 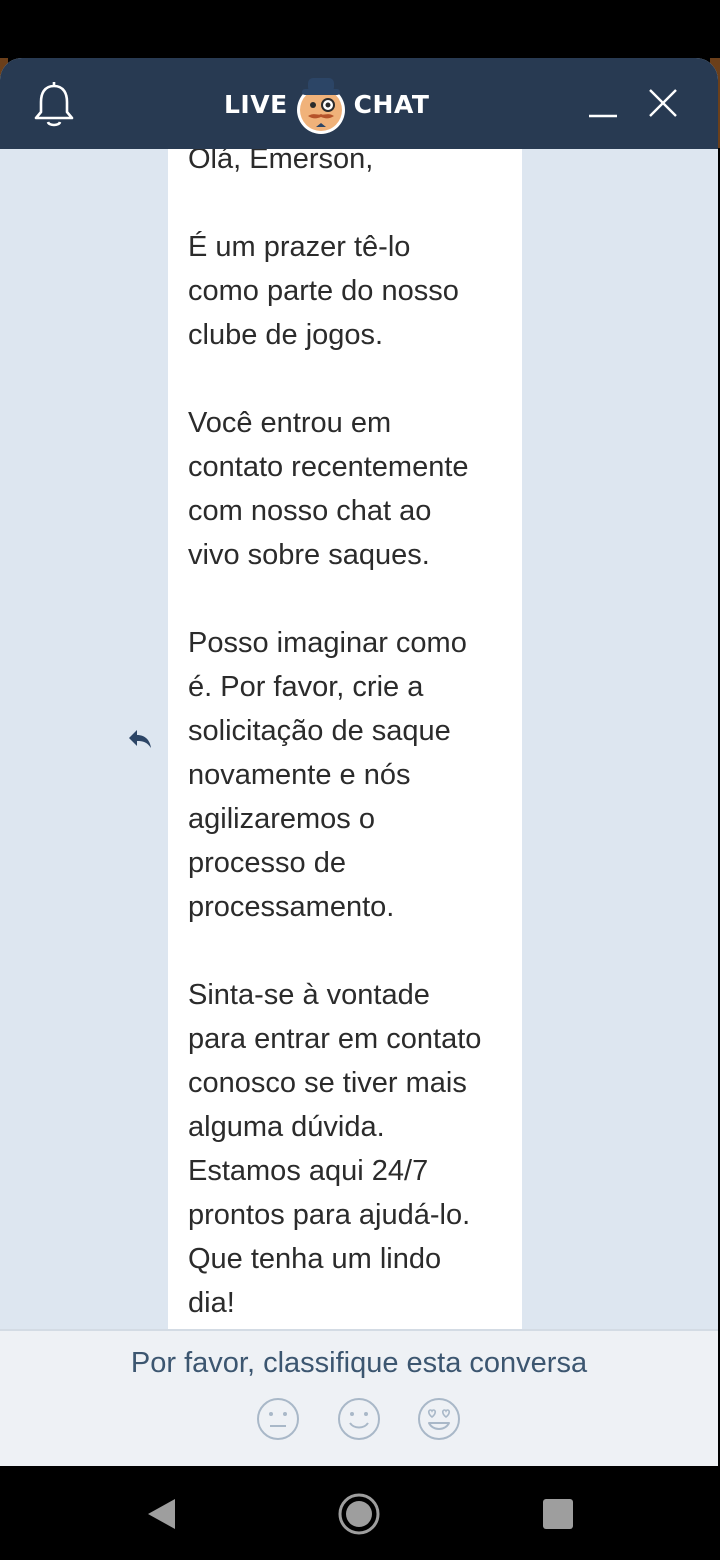 I want to click on rate-love-button, so click(x=439, y=1419).